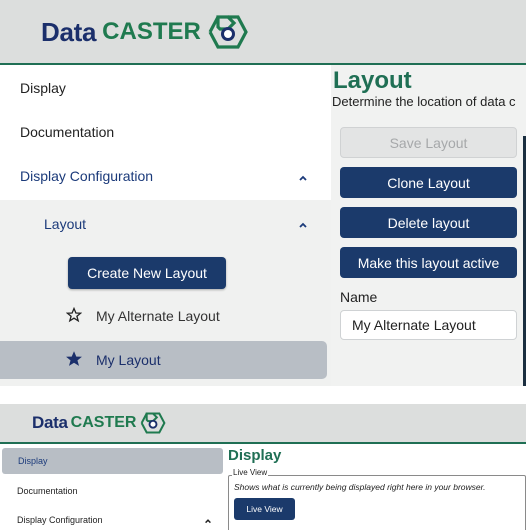 This screenshot has width=526, height=530. What do you see at coordinates (359, 297) in the screenshot?
I see `name-label: Name` at bounding box center [359, 297].